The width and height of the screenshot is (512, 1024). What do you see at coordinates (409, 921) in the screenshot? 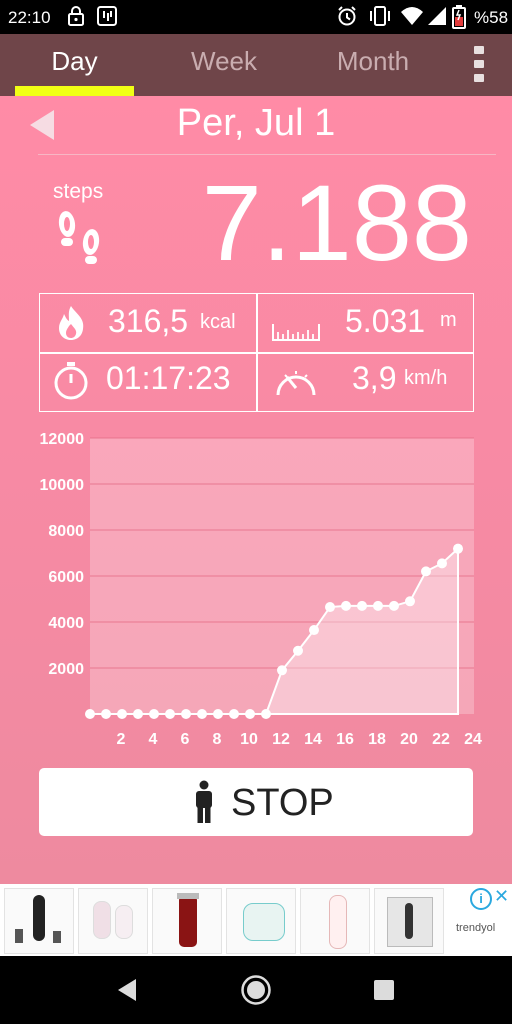
I see `ad-product-hair-styler` at bounding box center [409, 921].